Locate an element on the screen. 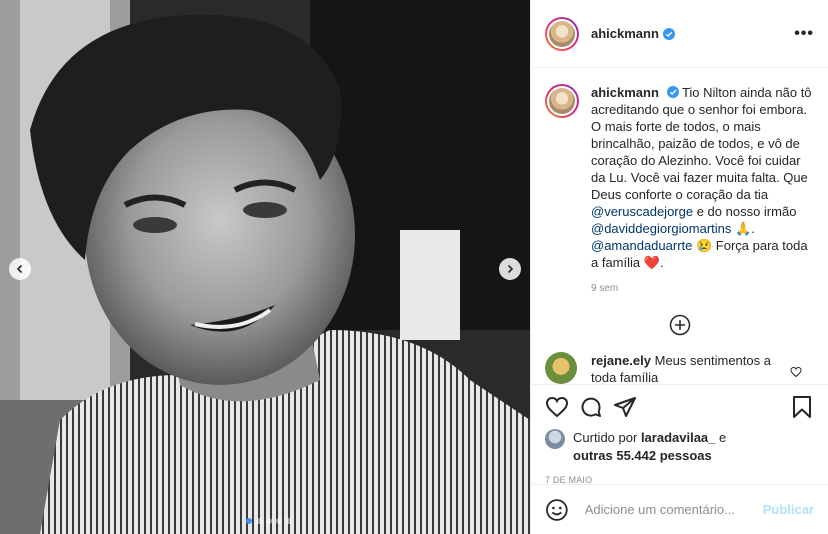 Image resolution: width=828 pixels, height=534 pixels. liker-username: laradavilaa_ is located at coordinates (678, 437).